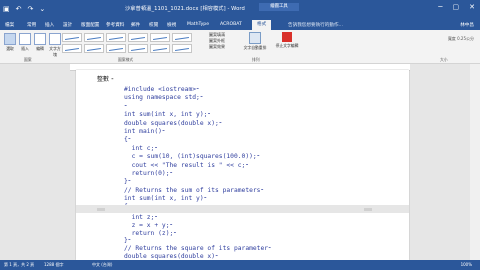  Describe the element at coordinates (42, 9) in the screenshot. I see `customize-qat-icon: ⌄` at that location.